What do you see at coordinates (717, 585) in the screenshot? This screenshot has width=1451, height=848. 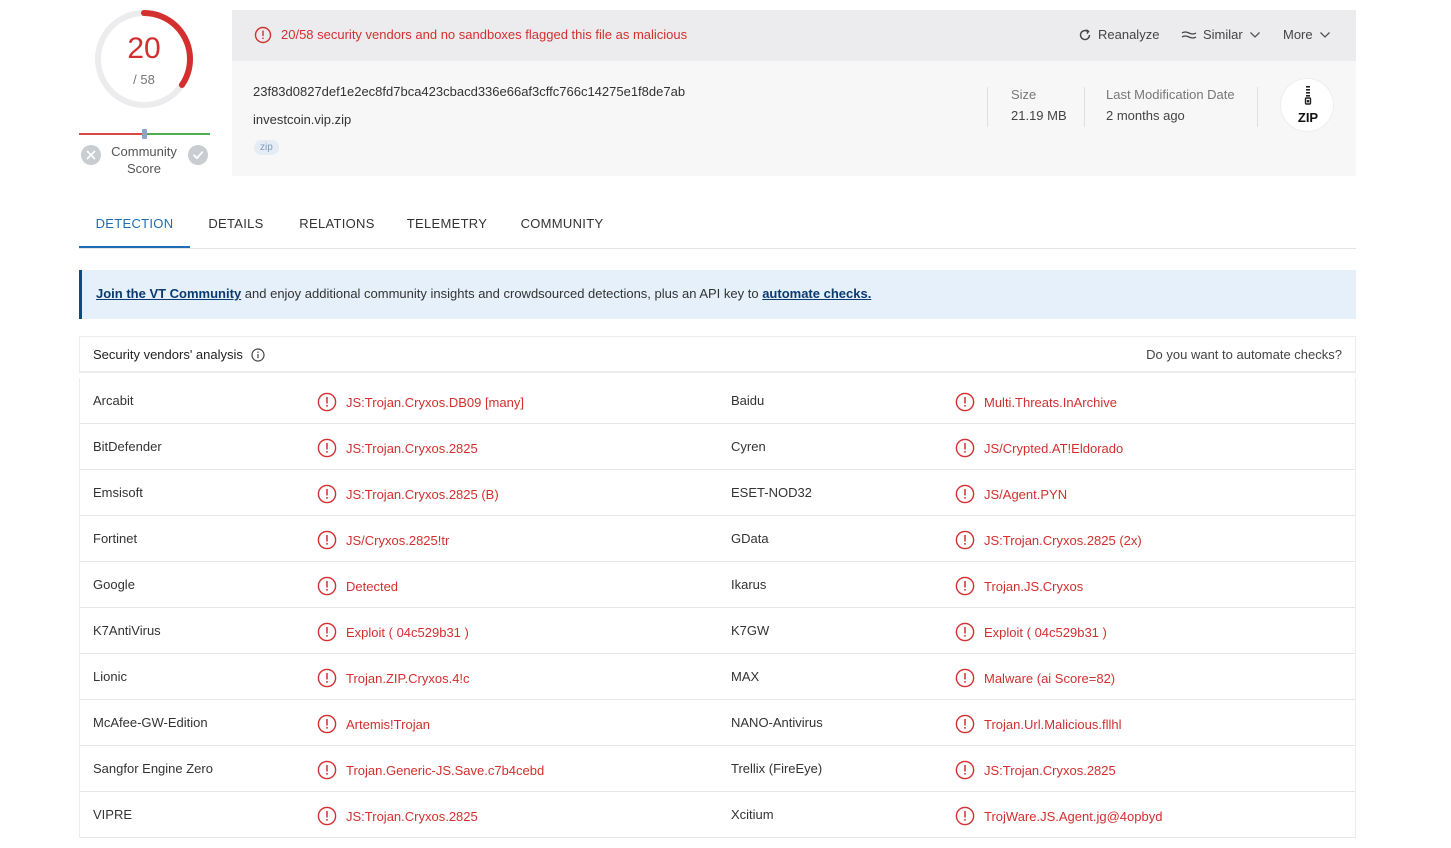 I see `vendor-row: Google Detected Ikarus Trojan.JS.Cryxos` at bounding box center [717, 585].